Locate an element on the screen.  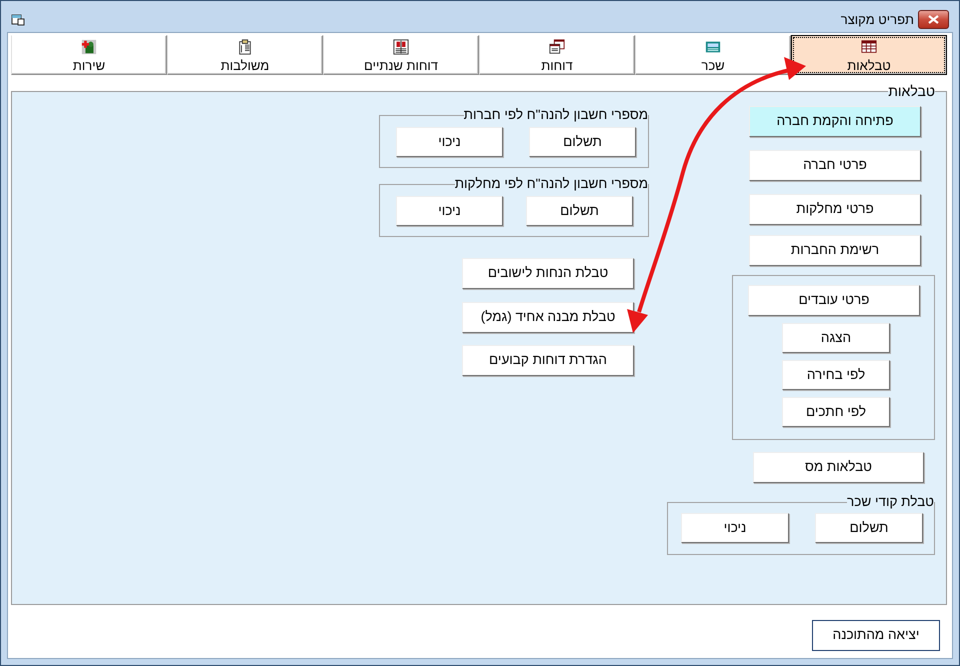
menu-button: לפי בחירה is located at coordinates (836, 375).